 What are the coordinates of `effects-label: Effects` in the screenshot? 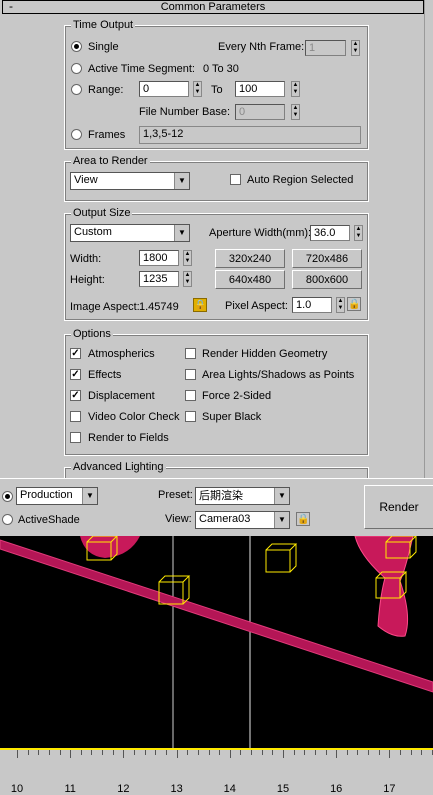 It's located at (105, 375).